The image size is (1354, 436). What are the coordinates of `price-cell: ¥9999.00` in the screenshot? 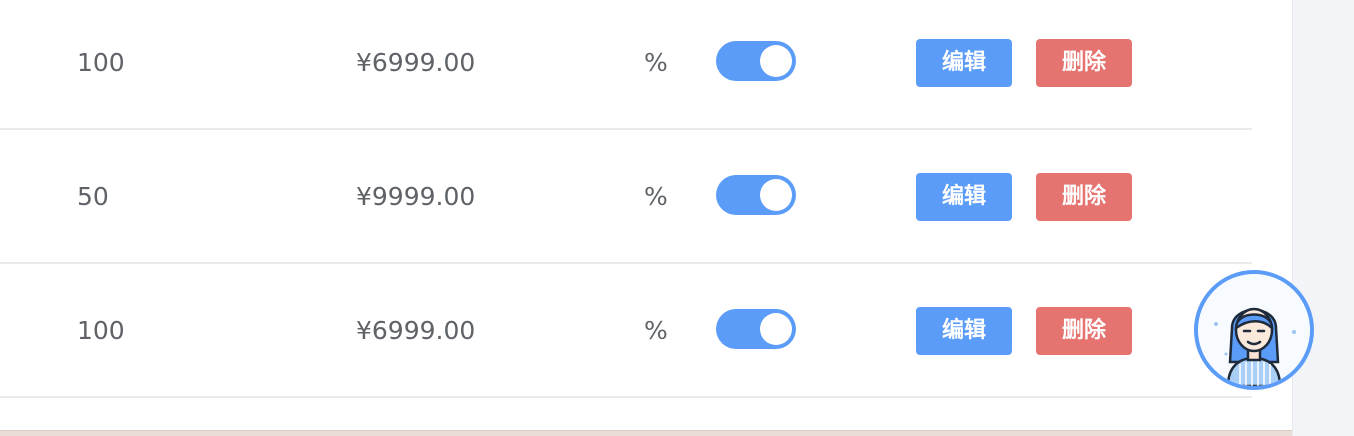 It's located at (416, 196).